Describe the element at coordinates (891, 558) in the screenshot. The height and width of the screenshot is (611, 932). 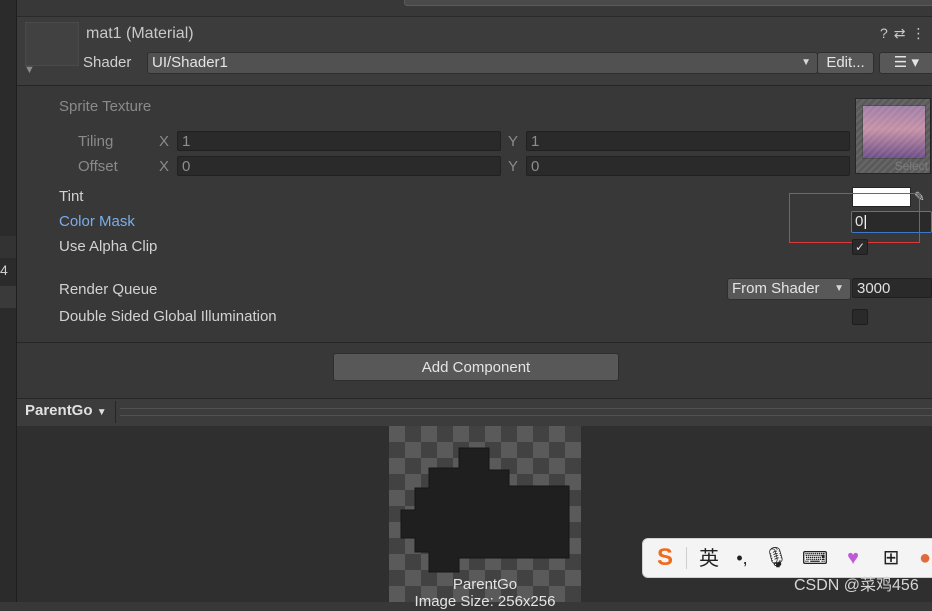
I see `apps-icon: ⊞` at that location.